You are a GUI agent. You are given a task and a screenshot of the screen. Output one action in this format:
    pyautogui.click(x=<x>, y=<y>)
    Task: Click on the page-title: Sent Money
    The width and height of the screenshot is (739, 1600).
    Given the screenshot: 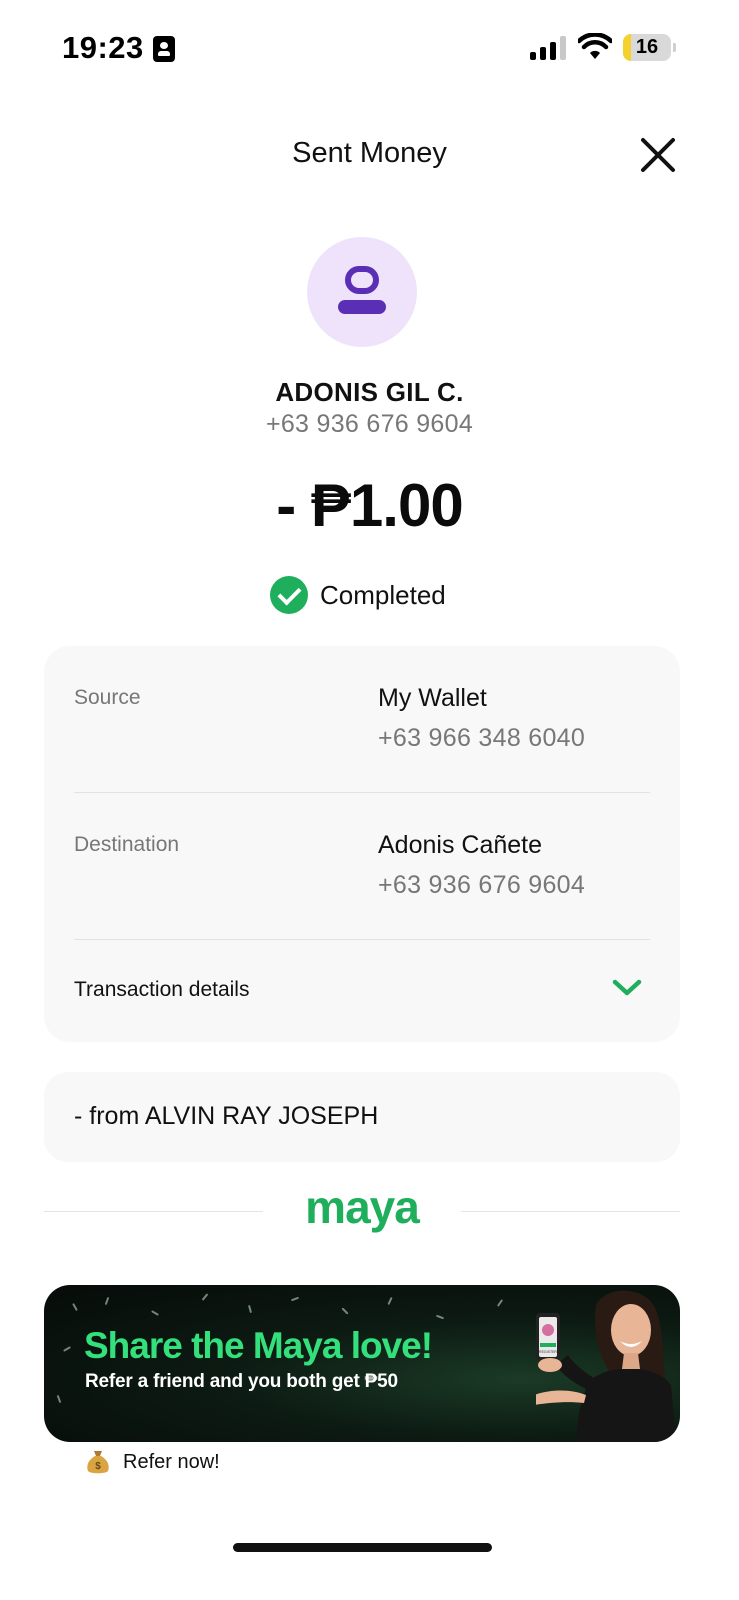 What is the action you would take?
    pyautogui.click(x=369, y=153)
    